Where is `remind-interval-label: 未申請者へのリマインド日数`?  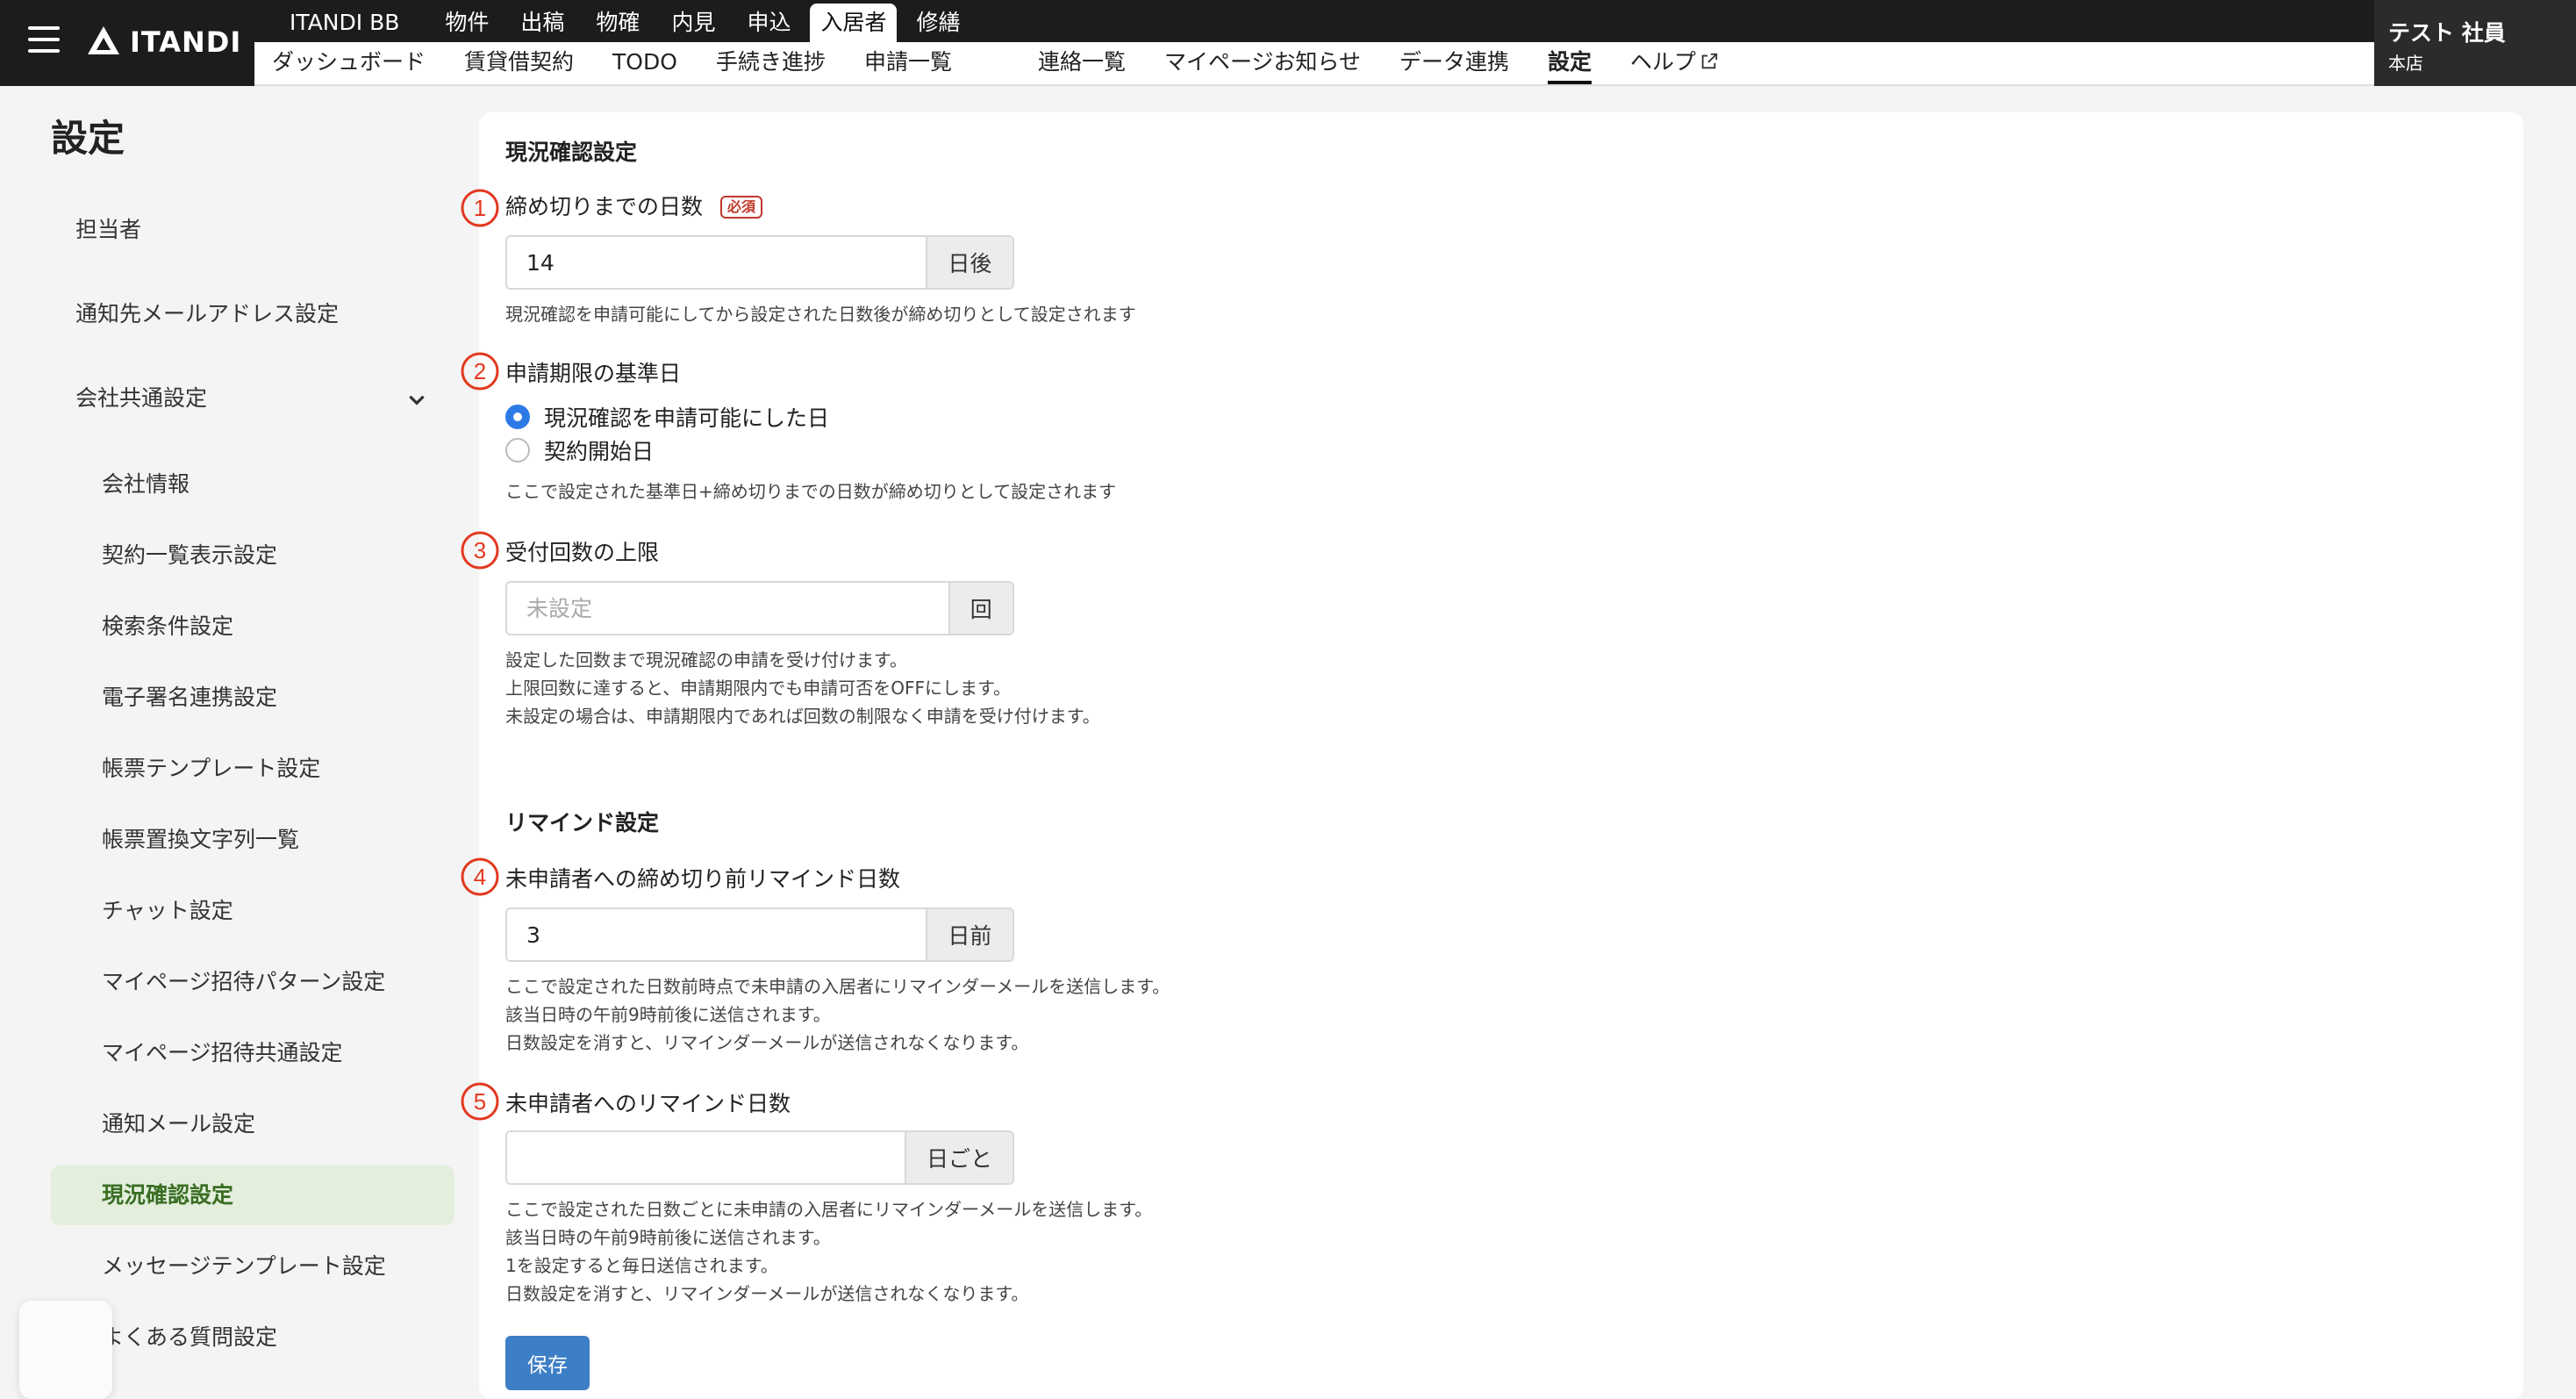
remind-interval-label: 未申請者へのリマインド日数 is located at coordinates (648, 1103).